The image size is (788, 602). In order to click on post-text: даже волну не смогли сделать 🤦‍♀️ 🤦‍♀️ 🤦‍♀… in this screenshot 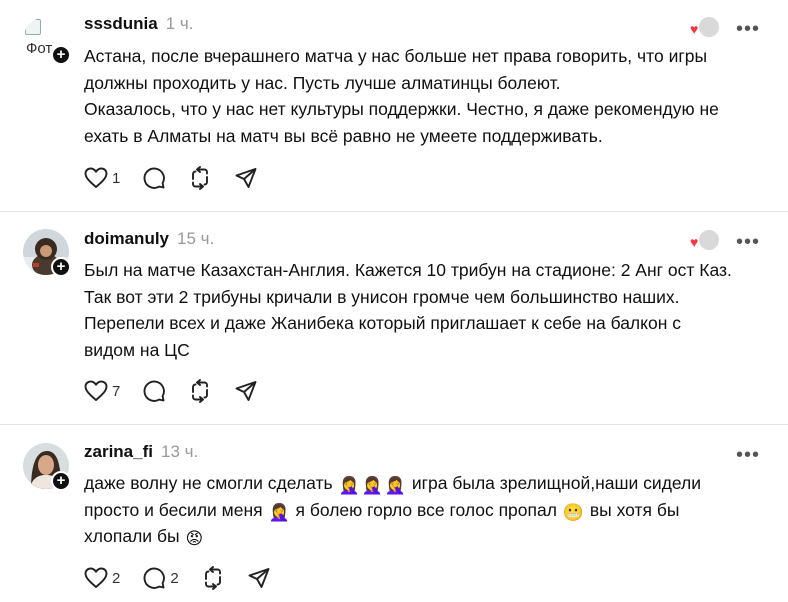, I will do `click(429, 510)`.